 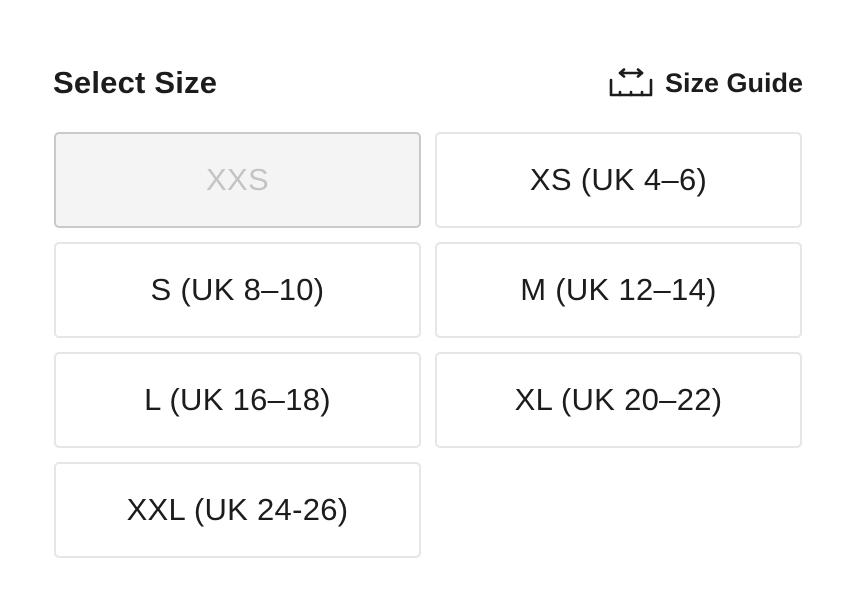 What do you see at coordinates (618, 180) in the screenshot?
I see `size-option-xs: XS (UK 4–6)` at bounding box center [618, 180].